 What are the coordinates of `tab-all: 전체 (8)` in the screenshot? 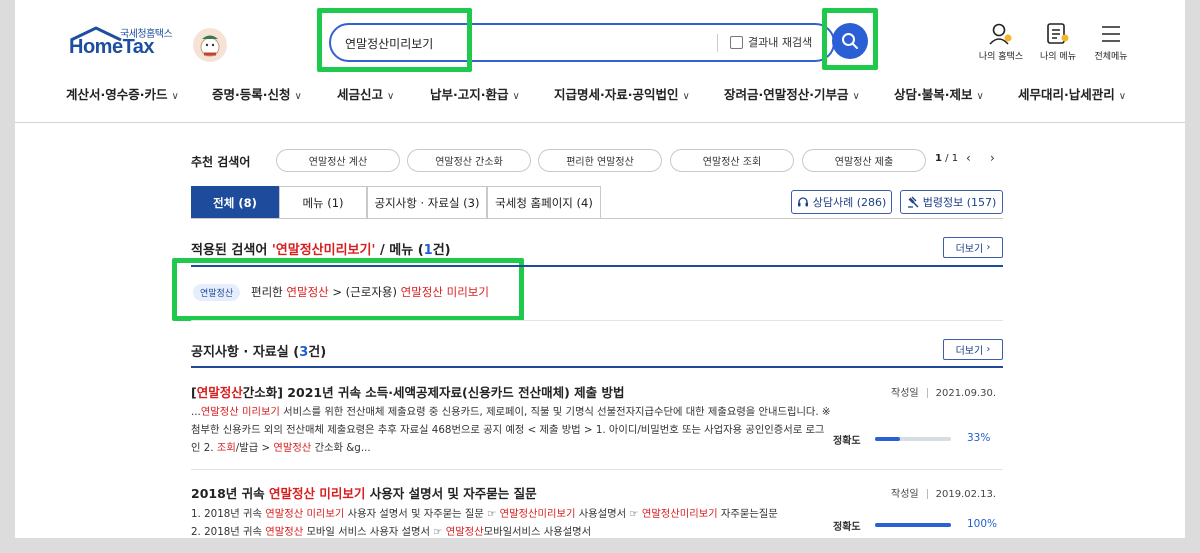 It's located at (235, 202).